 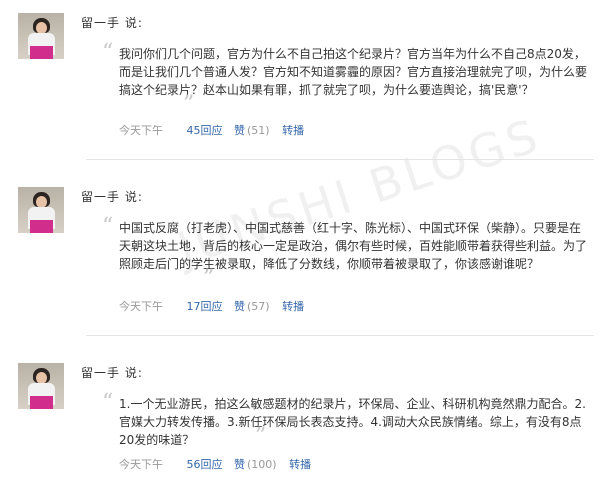 I want to click on comment-meta: 今天下午 56回应 赞 (100) 转播, so click(x=215, y=464).